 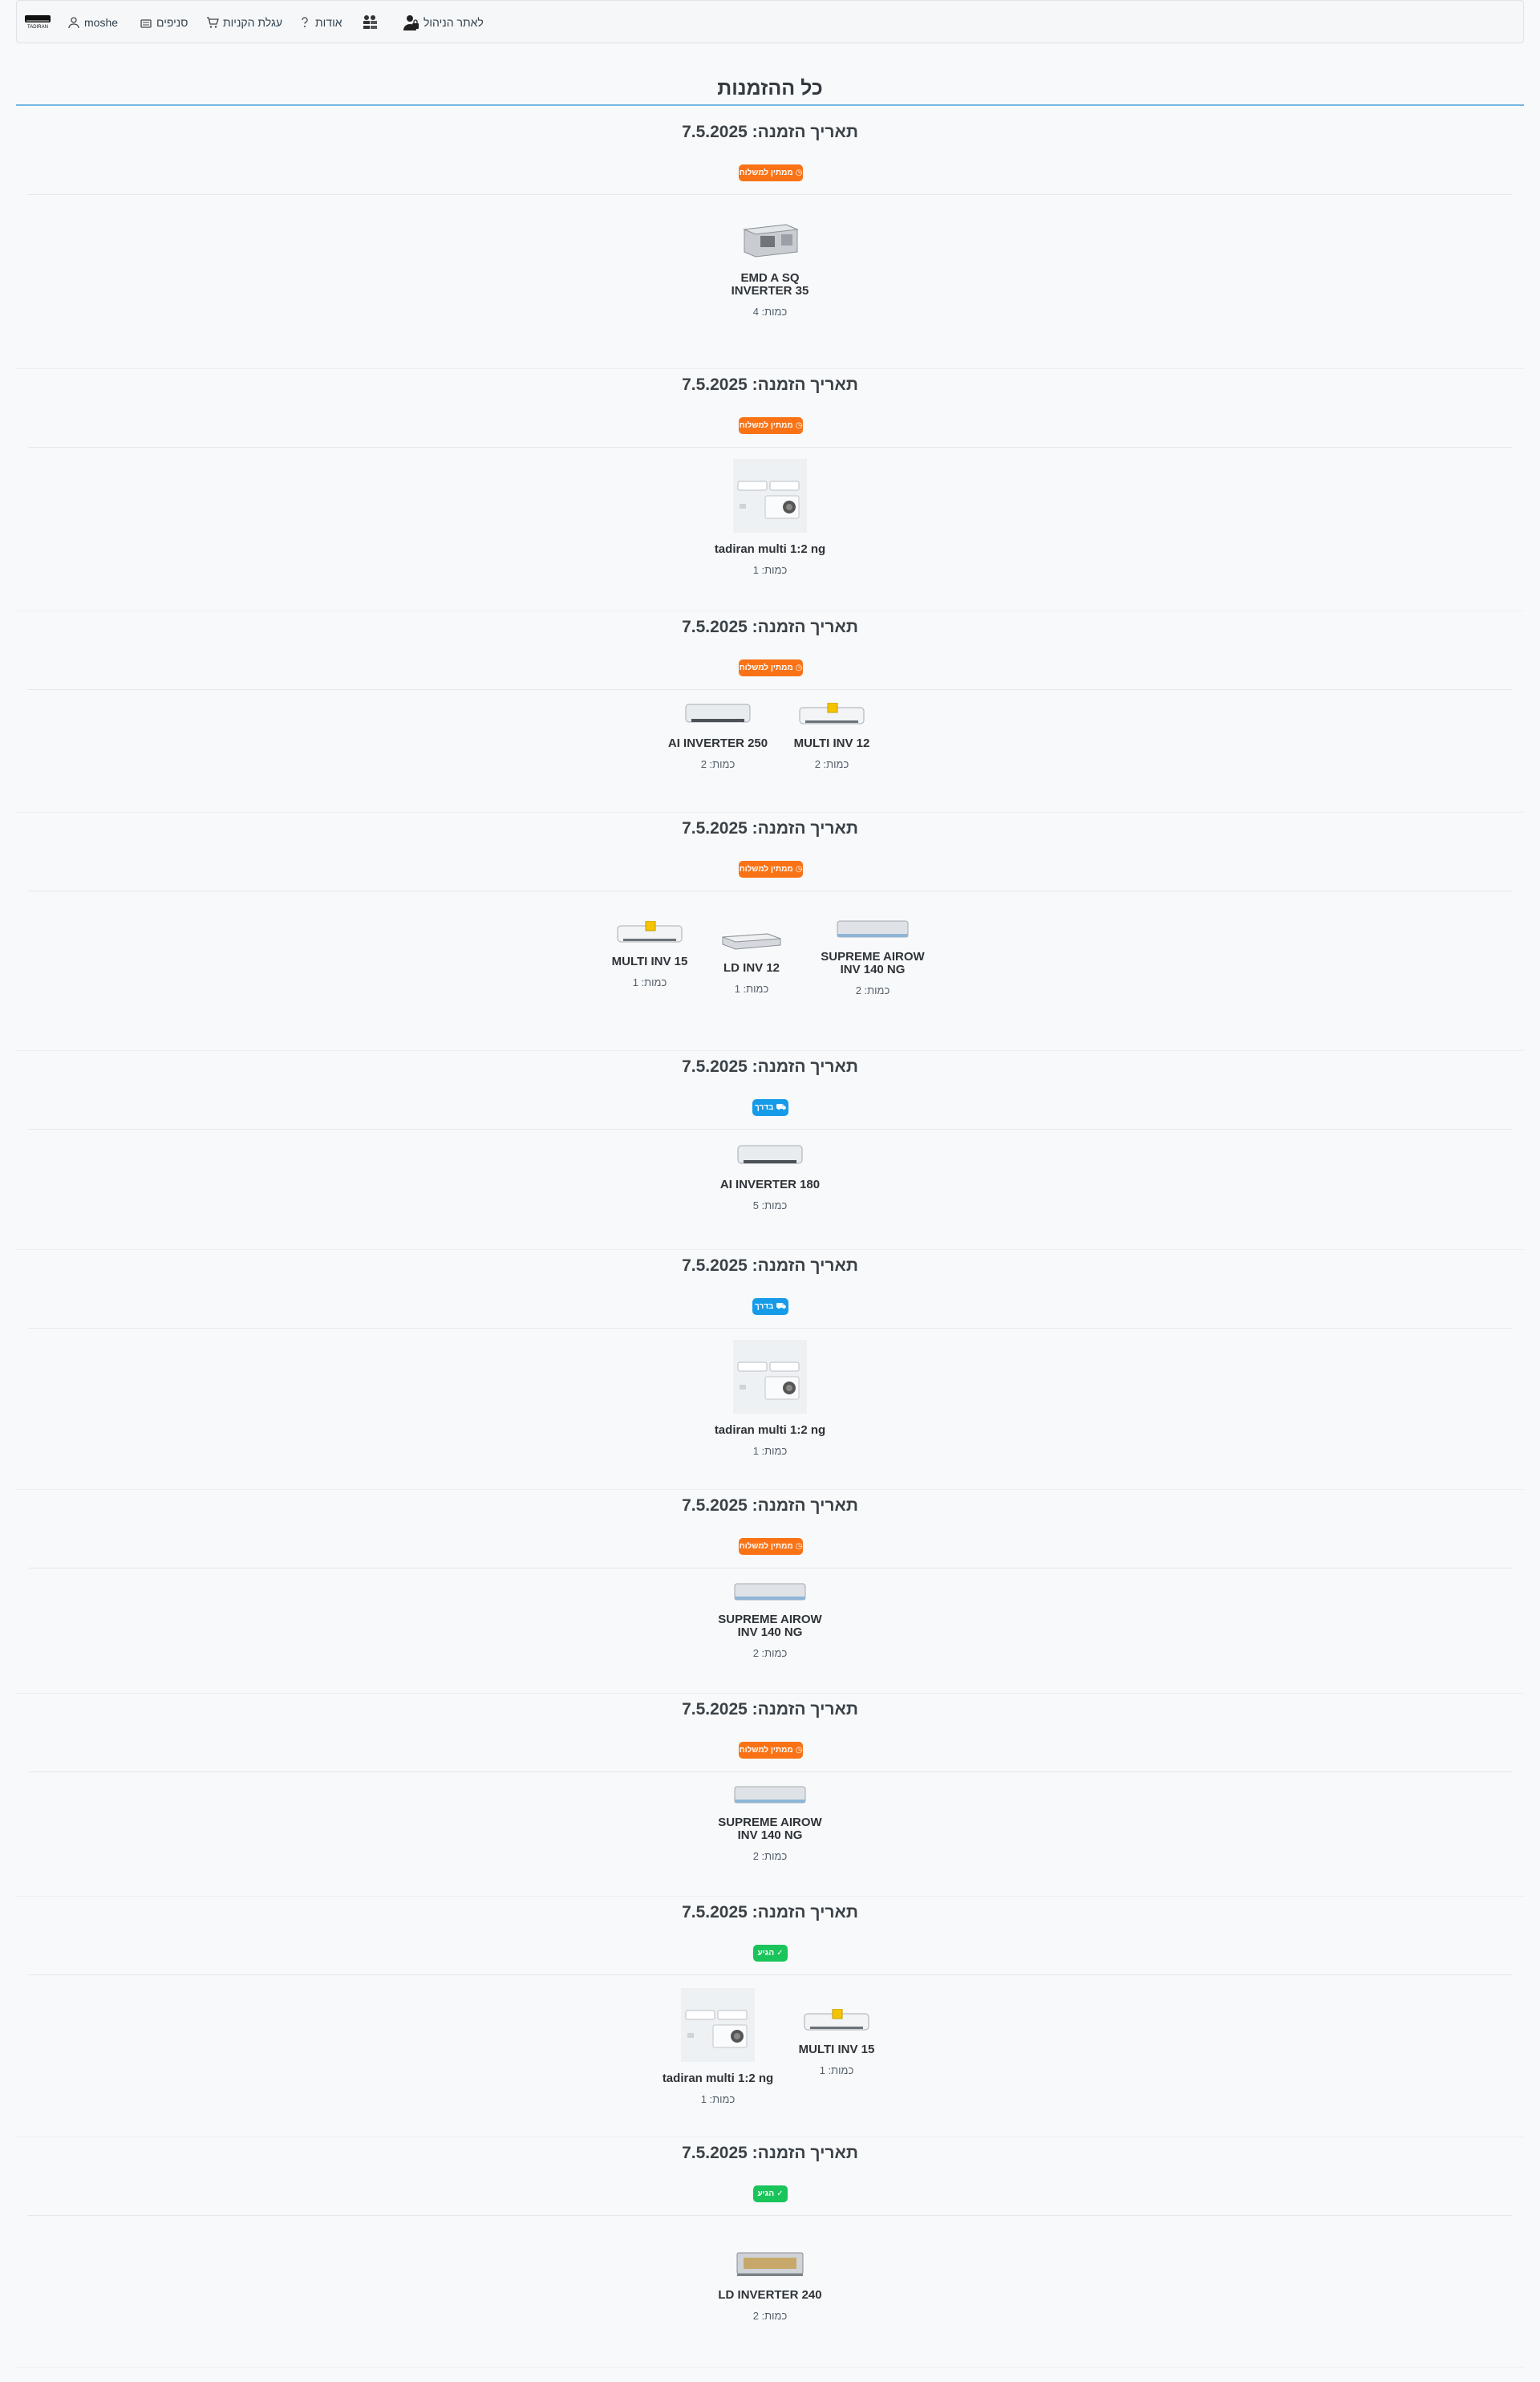 I want to click on nav-categories-label: סניפים, so click(x=172, y=23).